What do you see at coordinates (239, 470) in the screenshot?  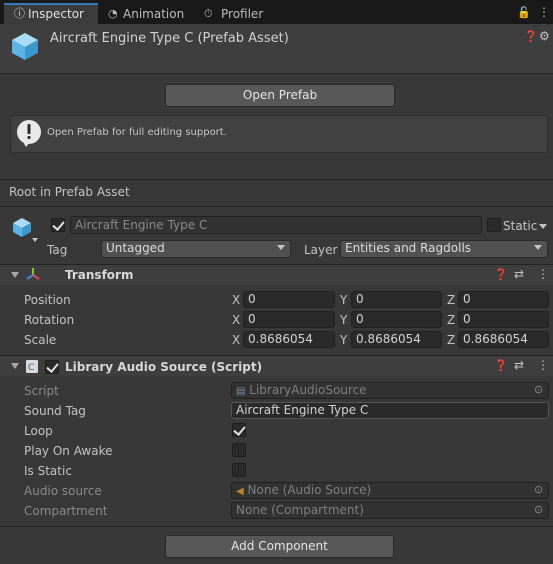 I see `is-static-checkbox` at bounding box center [239, 470].